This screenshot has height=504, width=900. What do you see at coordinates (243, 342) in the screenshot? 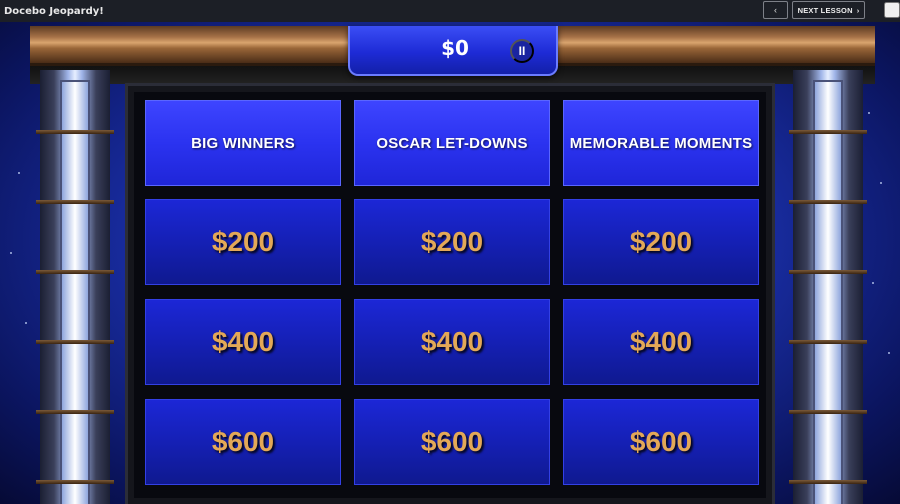
I see `clue-tile-1-400: $400` at bounding box center [243, 342].